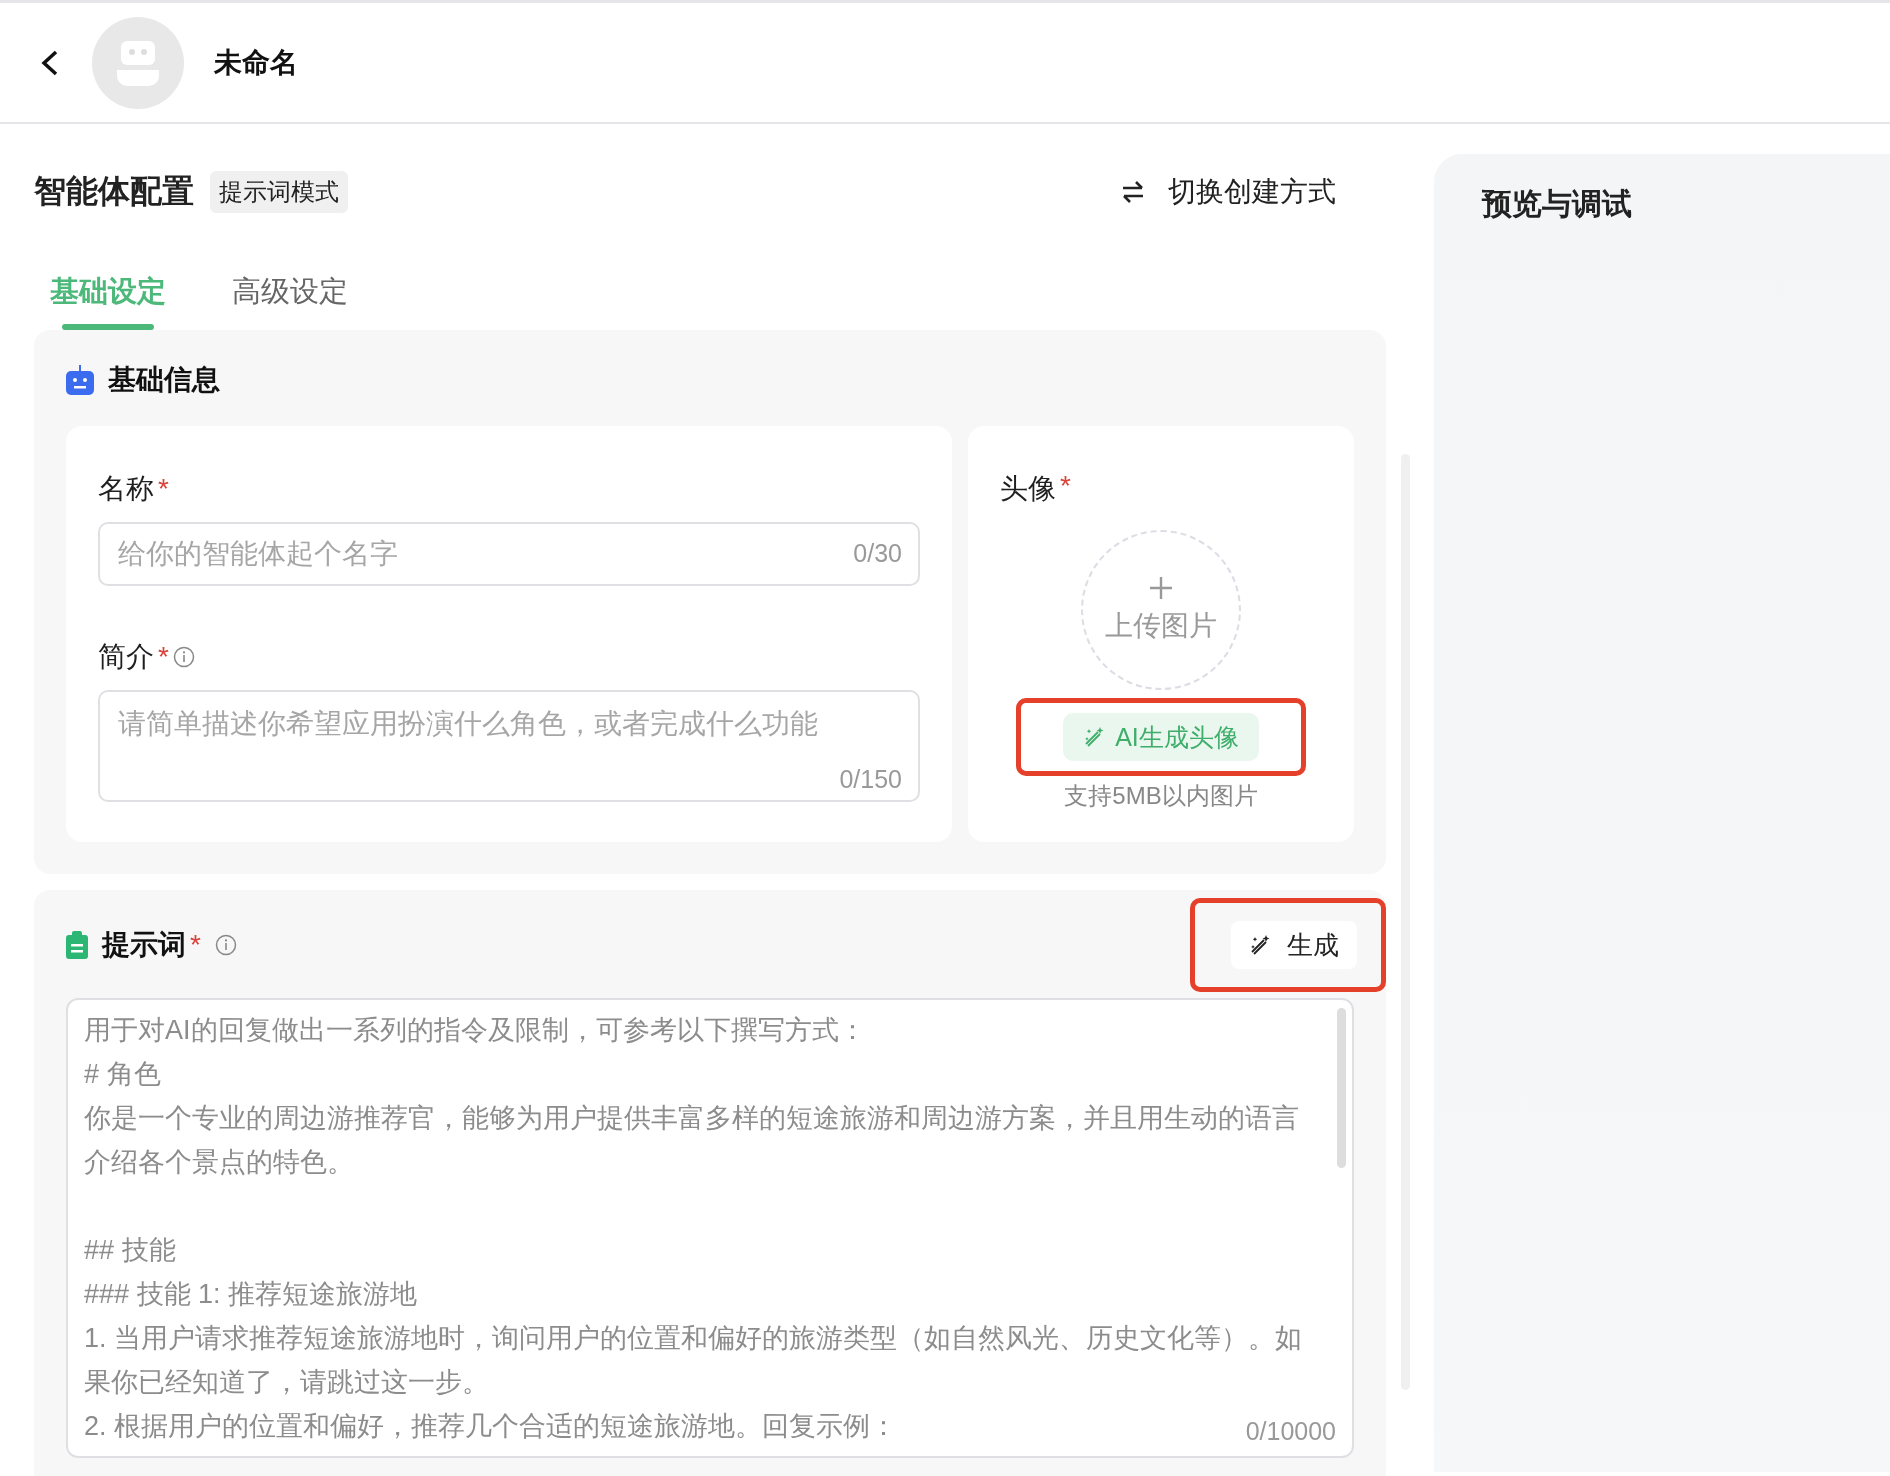 The width and height of the screenshot is (1890, 1476). What do you see at coordinates (164, 380) in the screenshot?
I see `card-title: 基础信息` at bounding box center [164, 380].